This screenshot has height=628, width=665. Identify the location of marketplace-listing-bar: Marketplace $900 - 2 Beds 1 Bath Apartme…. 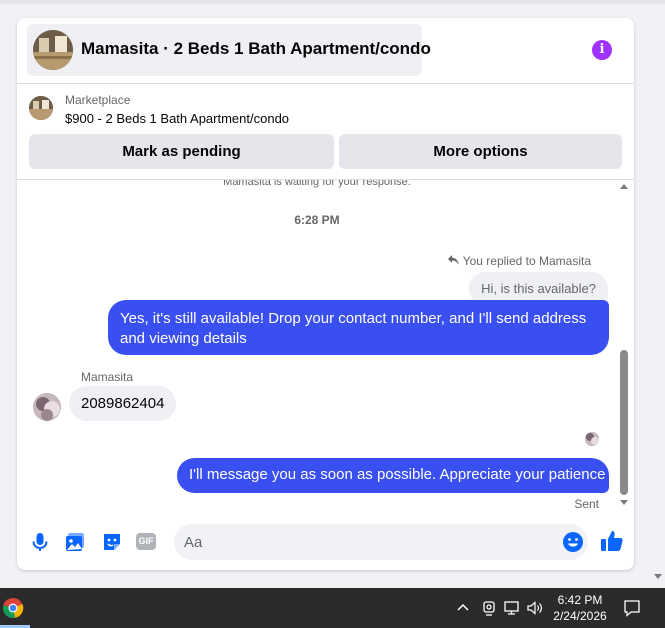
(325, 132).